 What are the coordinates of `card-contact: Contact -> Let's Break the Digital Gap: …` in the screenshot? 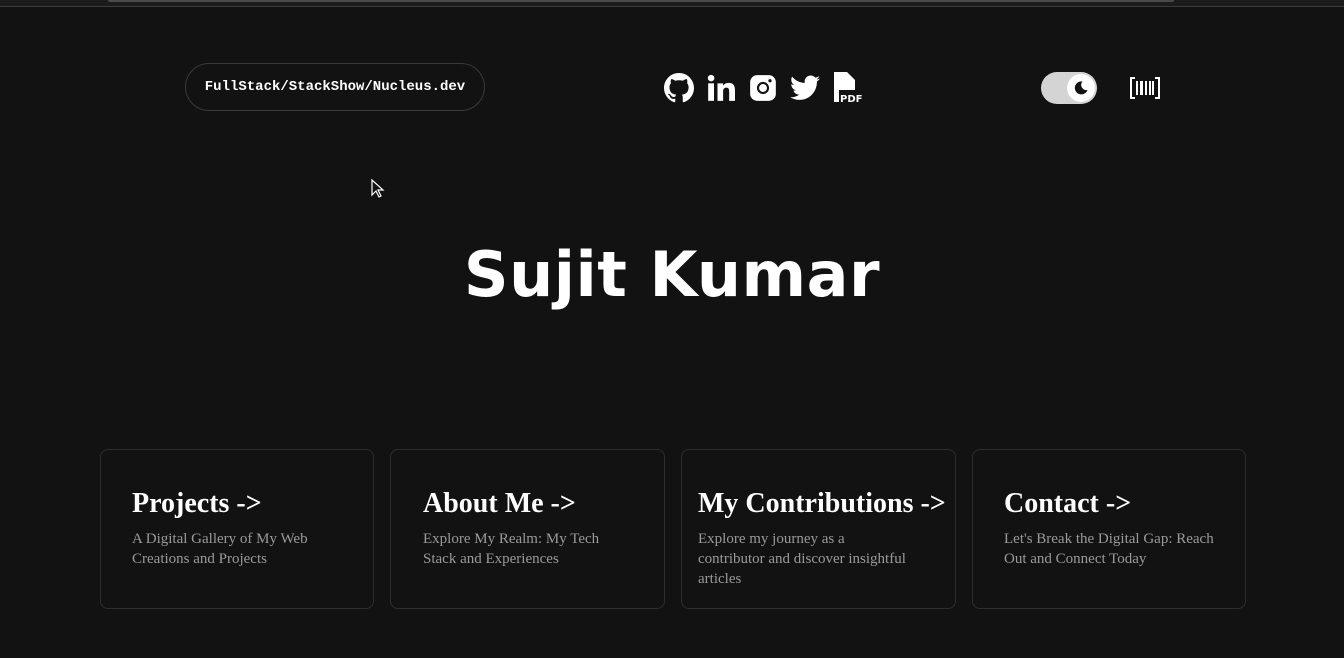 It's located at (1109, 529).